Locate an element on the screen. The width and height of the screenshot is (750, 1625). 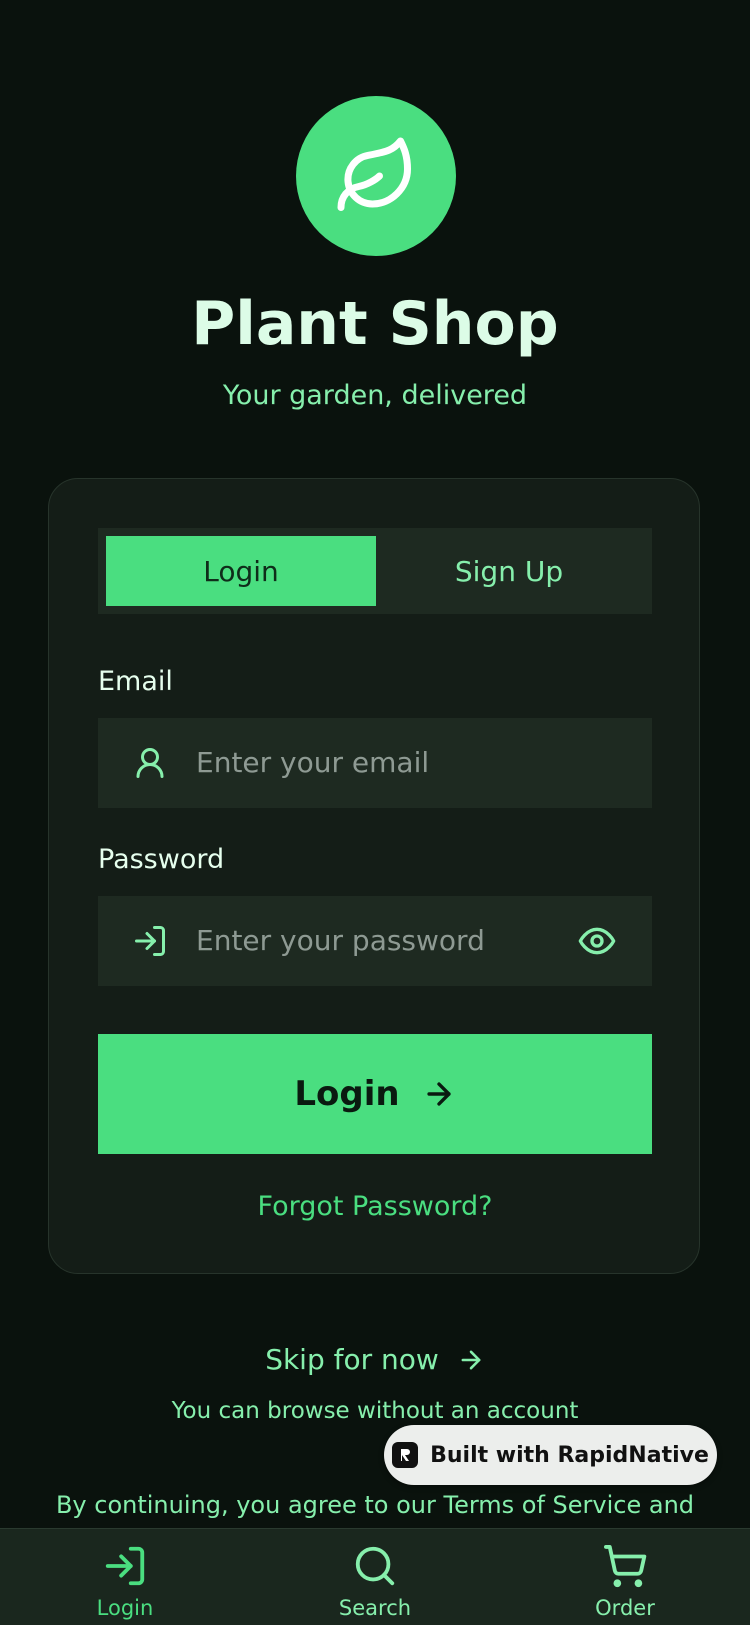
bottom-nav: Login Search Order is located at coordinates (375, 1576).